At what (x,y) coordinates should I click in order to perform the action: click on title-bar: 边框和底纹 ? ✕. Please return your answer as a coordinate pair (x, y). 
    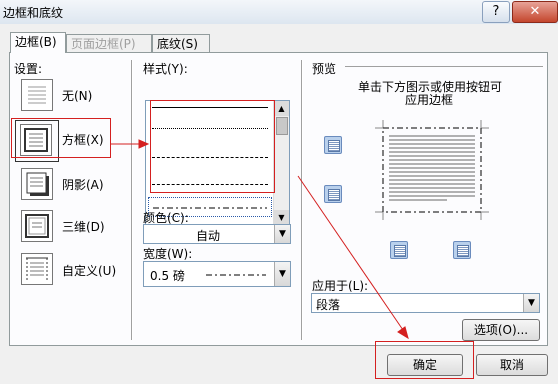
    Looking at the image, I should click on (279, 12).